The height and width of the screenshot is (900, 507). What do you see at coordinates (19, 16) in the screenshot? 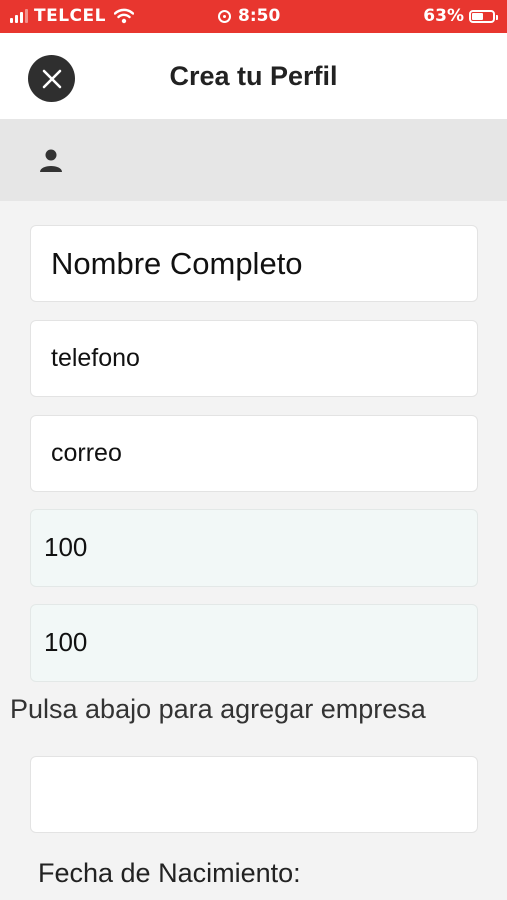
I see `signal-icon` at bounding box center [19, 16].